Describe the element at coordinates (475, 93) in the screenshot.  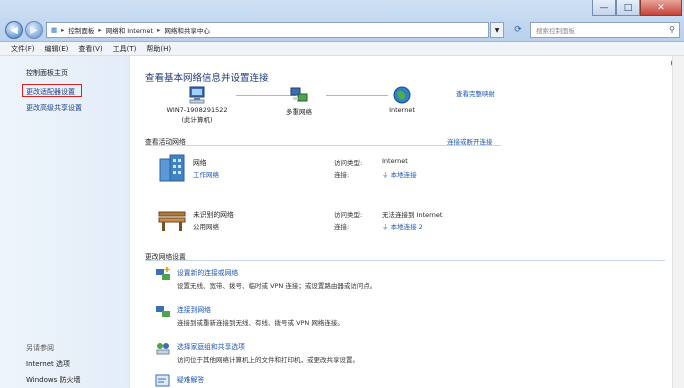
I see `view-full-map-link: 查看完整映射` at that location.